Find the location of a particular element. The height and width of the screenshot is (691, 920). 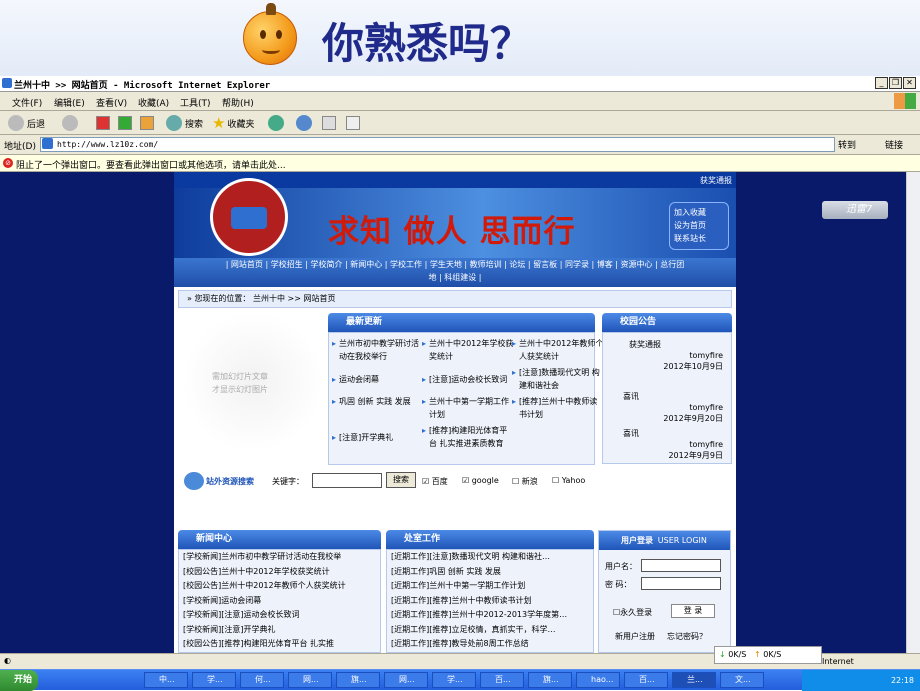

restore-button: ❐ is located at coordinates (895, 83).